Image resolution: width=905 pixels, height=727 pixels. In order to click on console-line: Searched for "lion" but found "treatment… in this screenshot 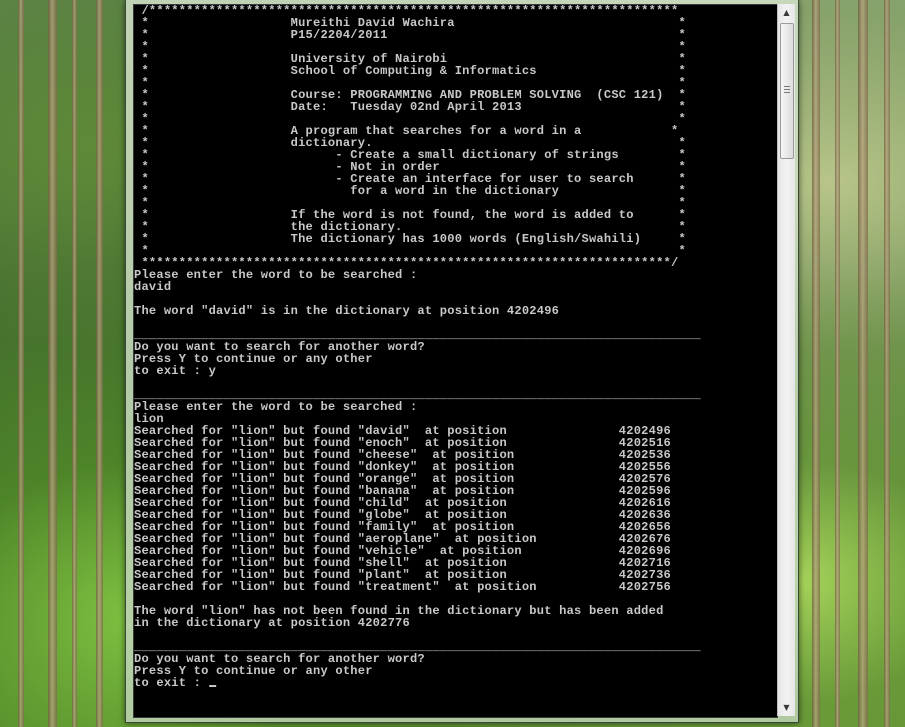, I will do `click(403, 587)`.